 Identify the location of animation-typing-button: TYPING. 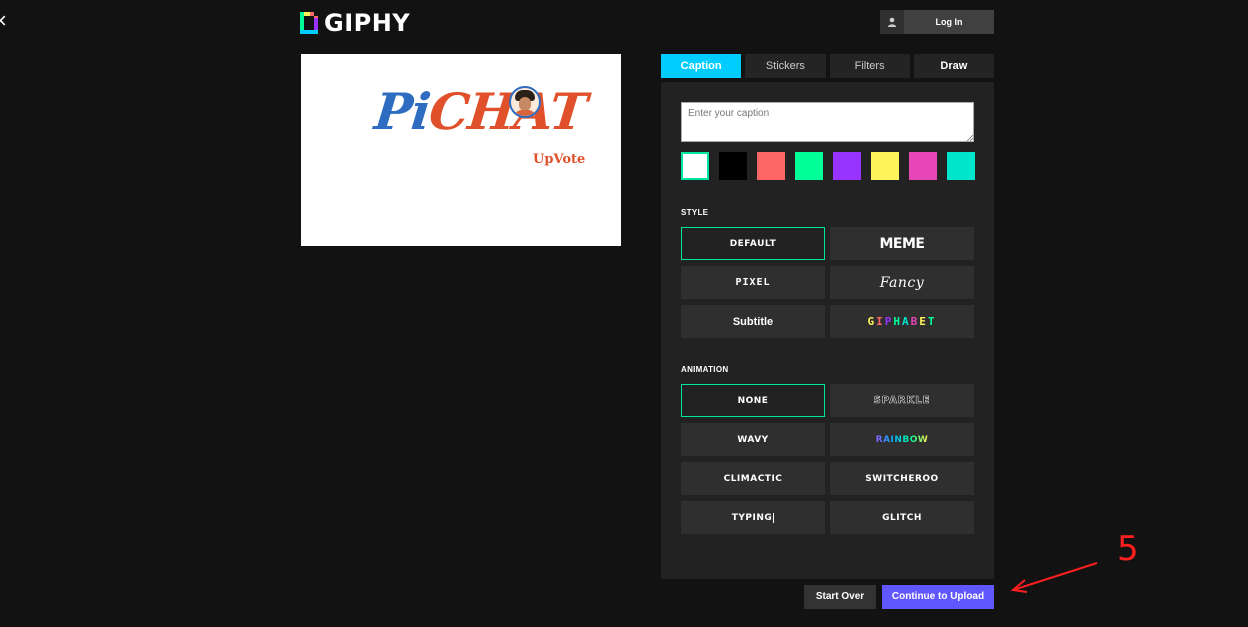
(753, 517).